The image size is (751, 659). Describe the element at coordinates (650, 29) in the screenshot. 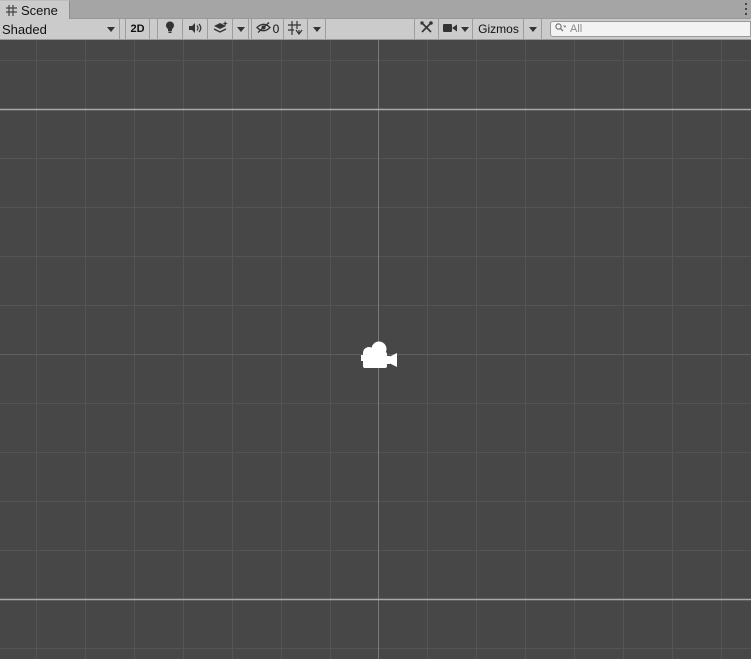

I see `search-input: All` at that location.